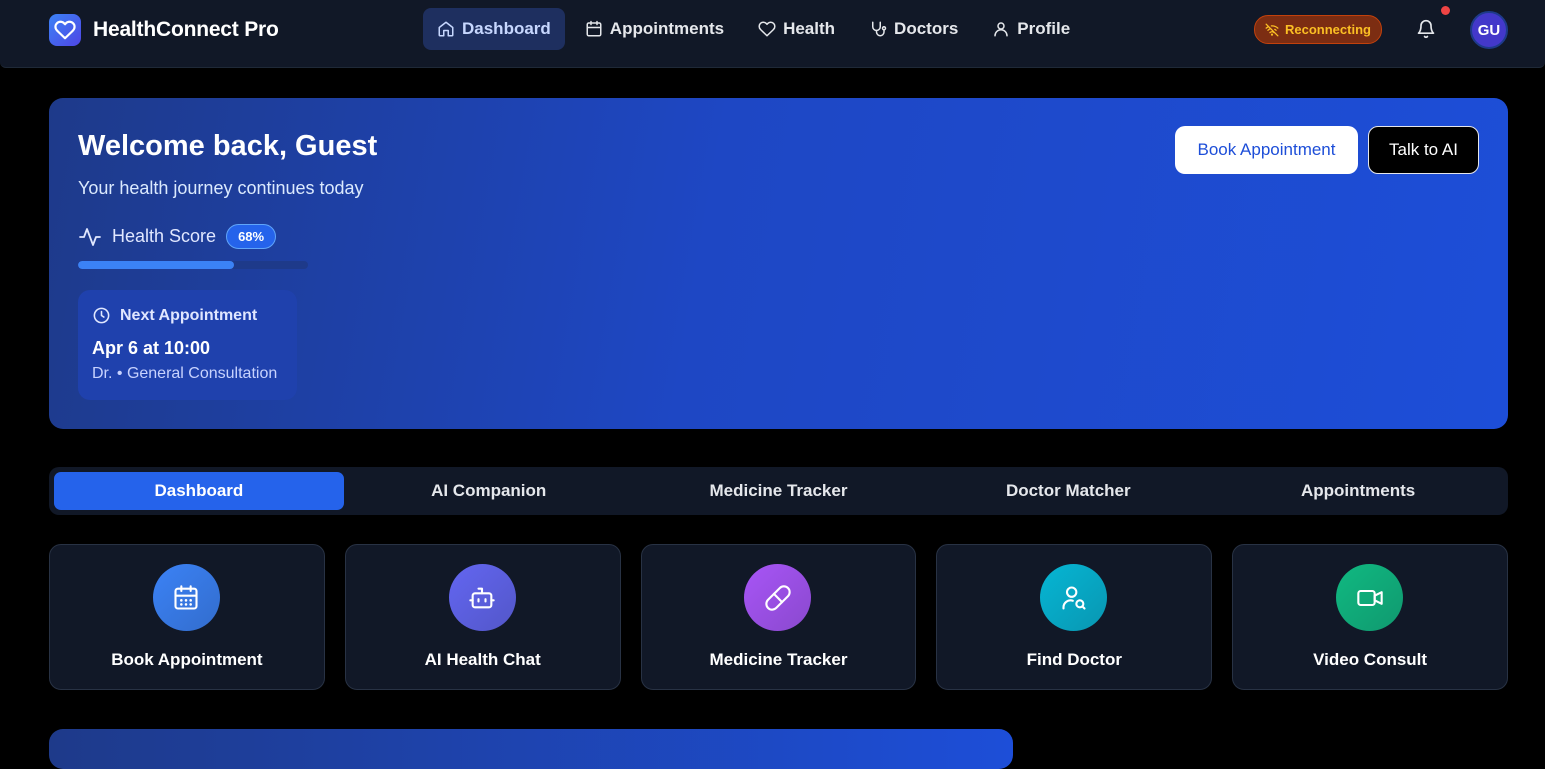 The width and height of the screenshot is (1545, 769). I want to click on quick-action-ai-health-chat: AI Health Chat, so click(482, 617).